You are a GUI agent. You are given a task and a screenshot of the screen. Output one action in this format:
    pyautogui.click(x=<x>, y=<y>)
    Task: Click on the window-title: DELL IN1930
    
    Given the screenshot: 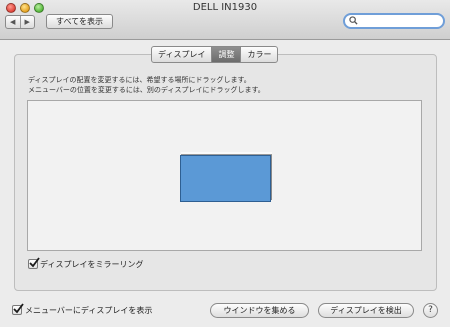 What is the action you would take?
    pyautogui.click(x=225, y=7)
    